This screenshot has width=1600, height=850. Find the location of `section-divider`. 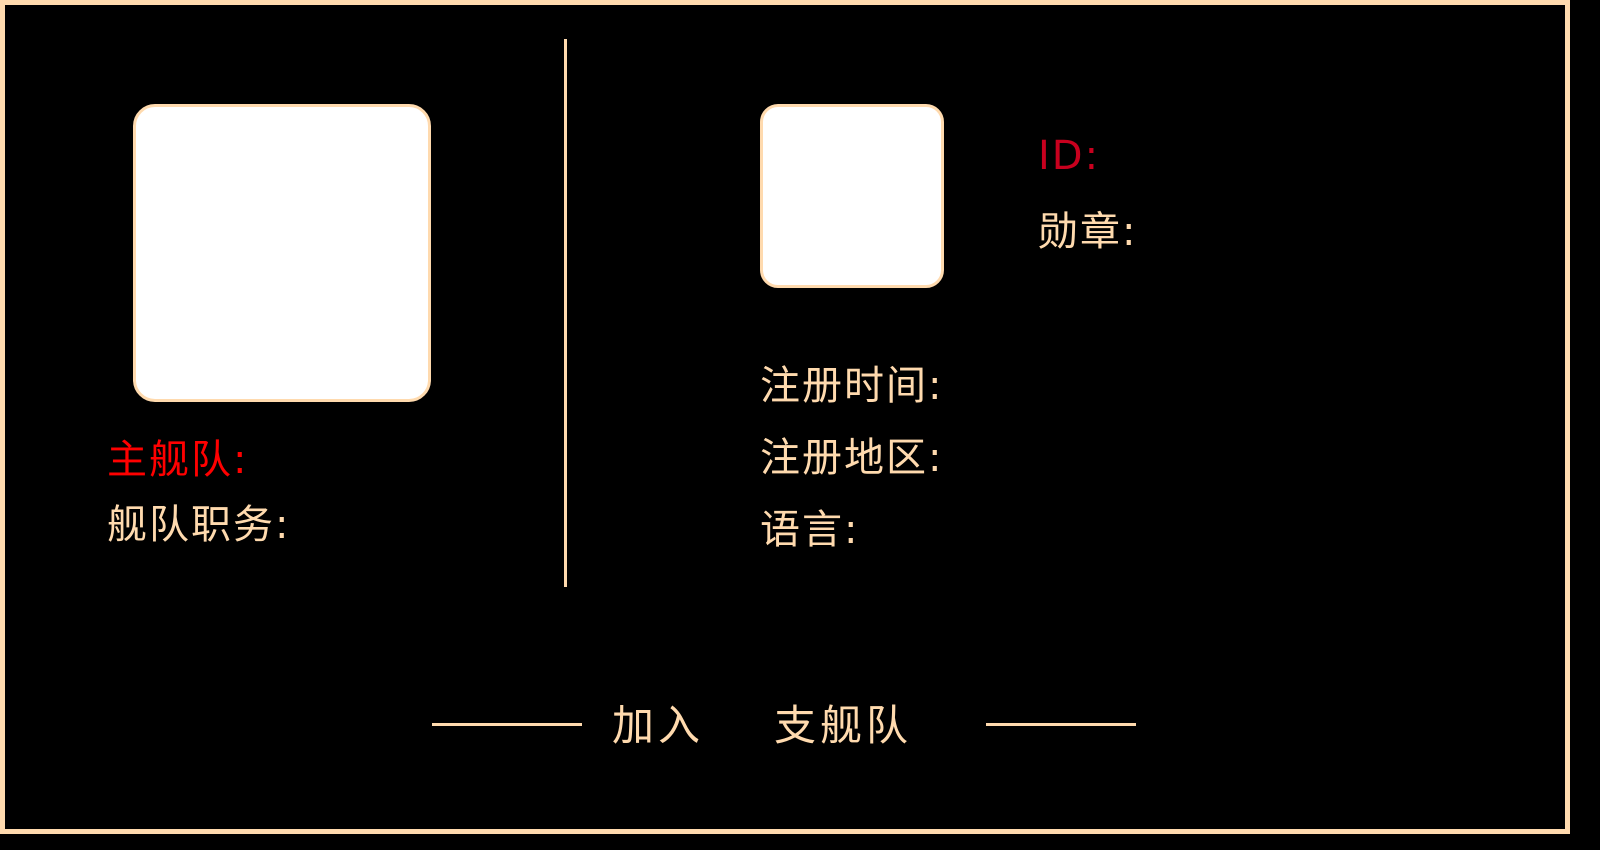

section-divider is located at coordinates (565, 313).